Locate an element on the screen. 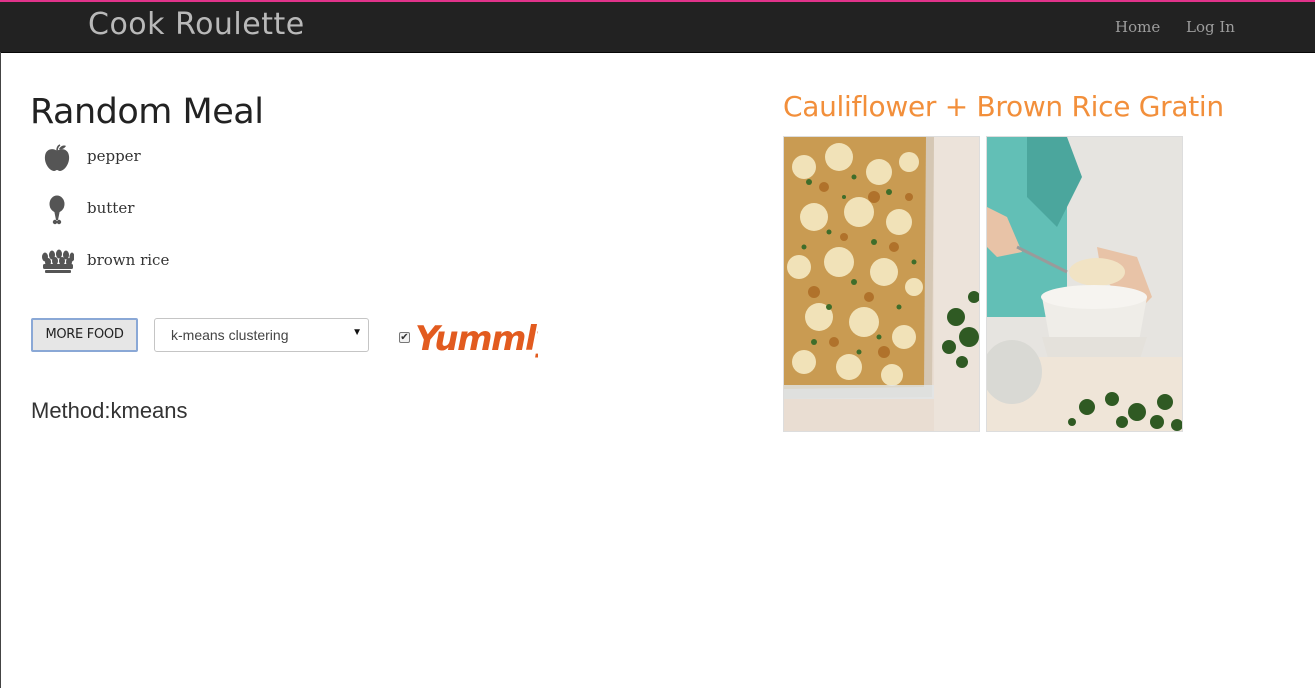 This screenshot has width=1315, height=688. method-select: k-means clustering ▼ is located at coordinates (261, 335).